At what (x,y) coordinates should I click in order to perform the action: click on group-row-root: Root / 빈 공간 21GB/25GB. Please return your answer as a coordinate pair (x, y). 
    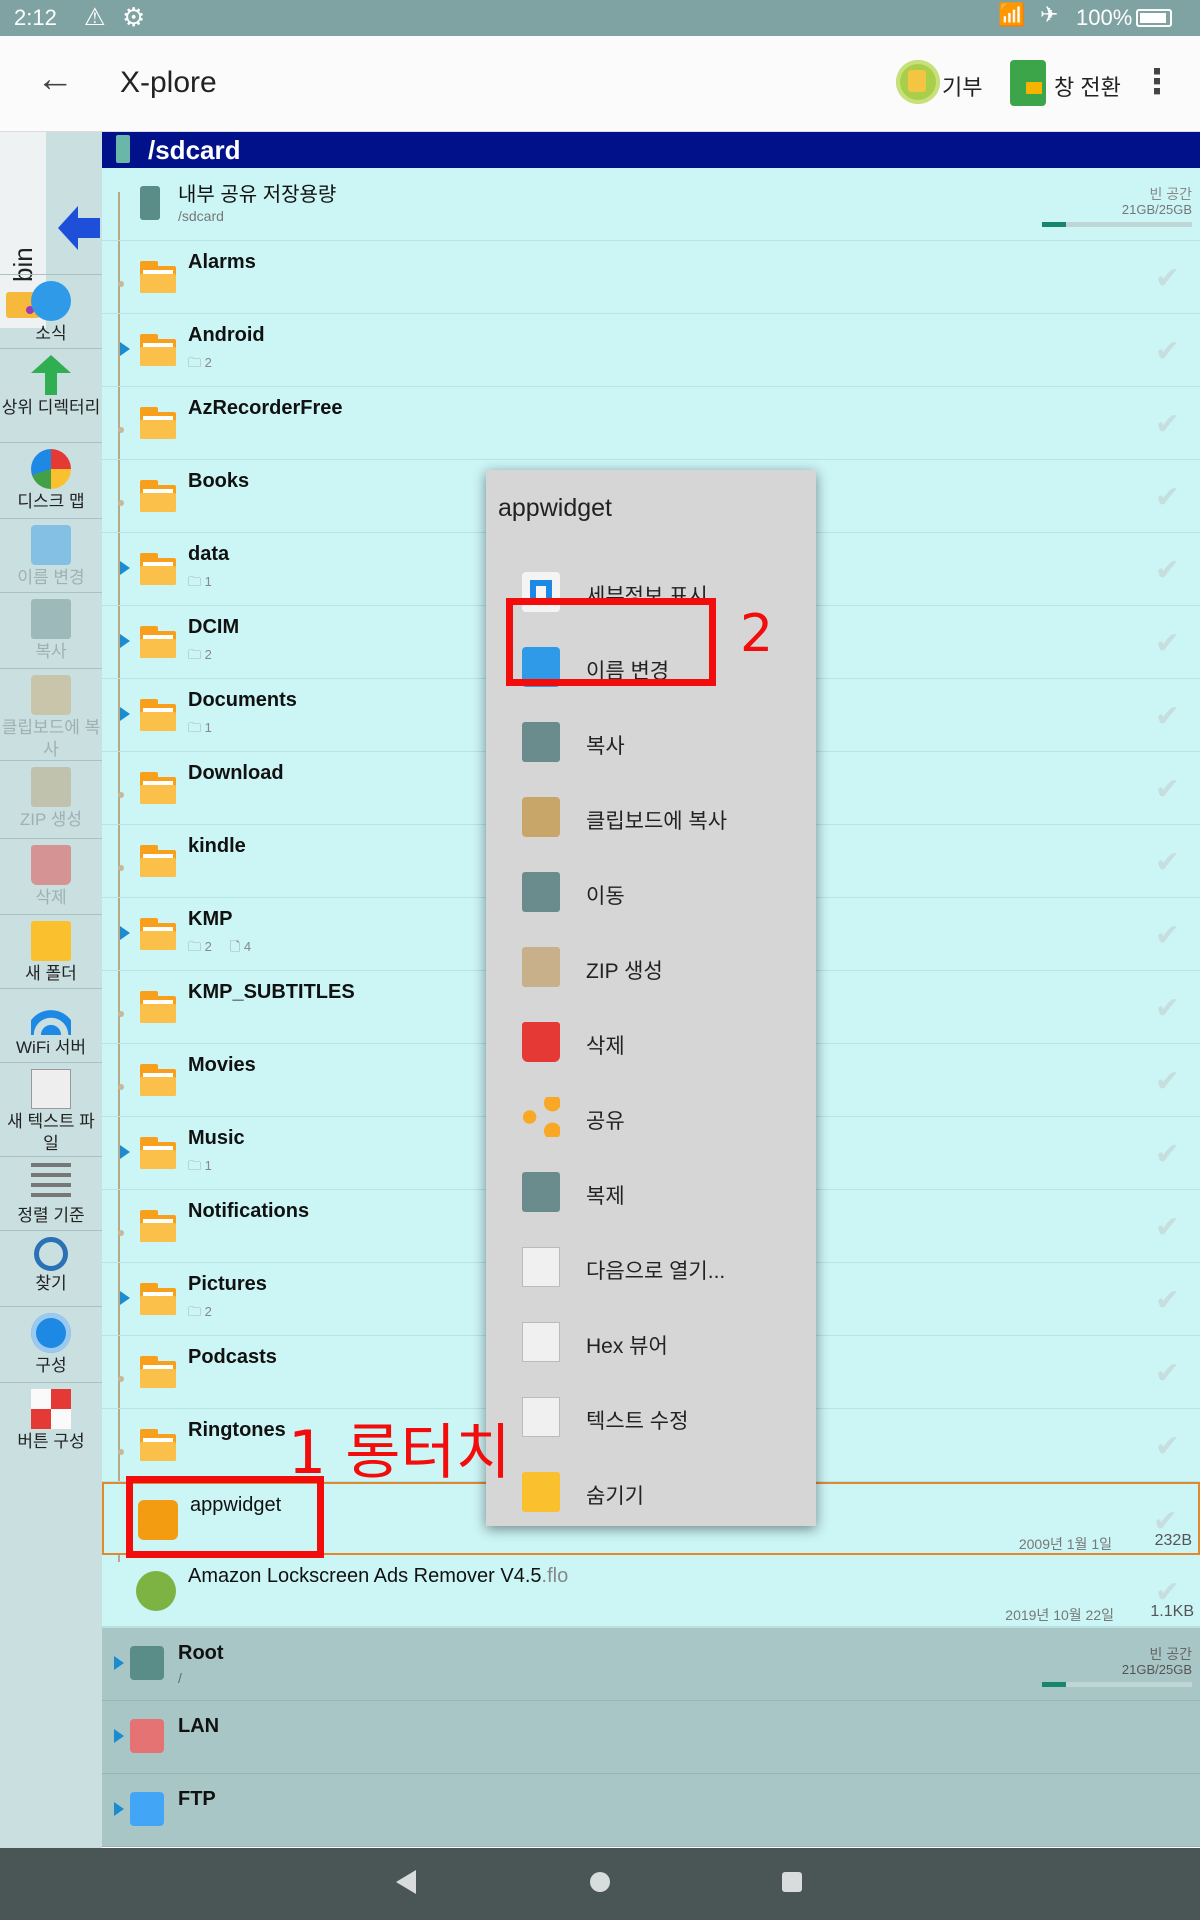
    Looking at the image, I should click on (651, 1664).